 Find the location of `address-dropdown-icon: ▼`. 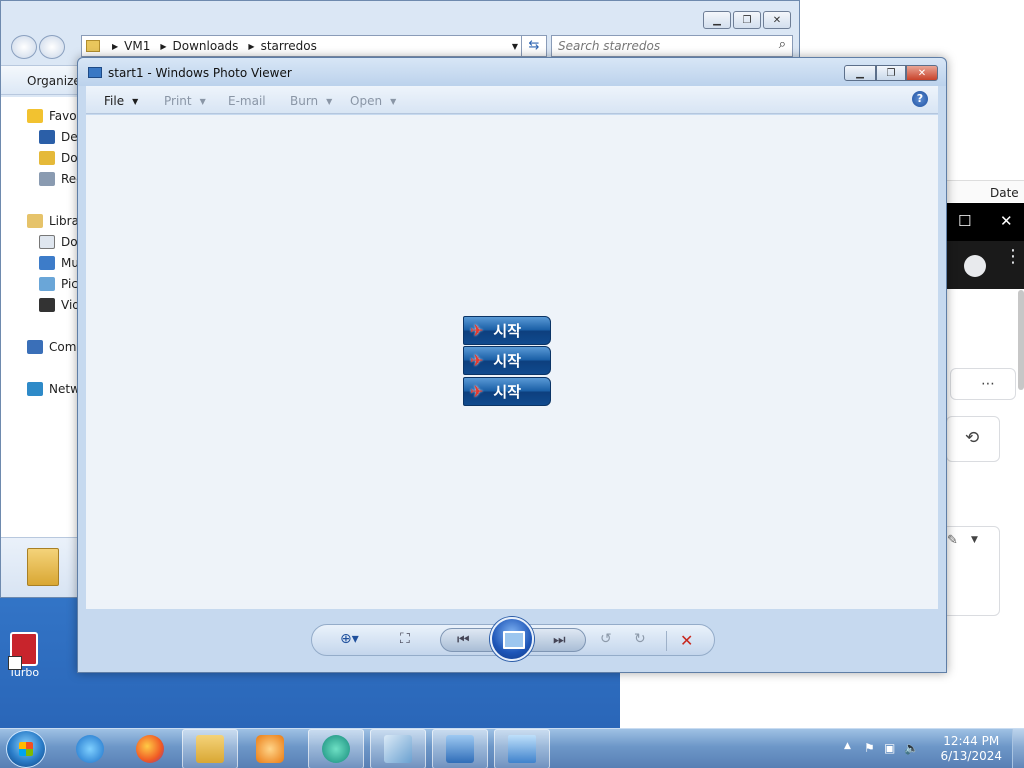

address-dropdown-icon: ▼ is located at coordinates (515, 46).